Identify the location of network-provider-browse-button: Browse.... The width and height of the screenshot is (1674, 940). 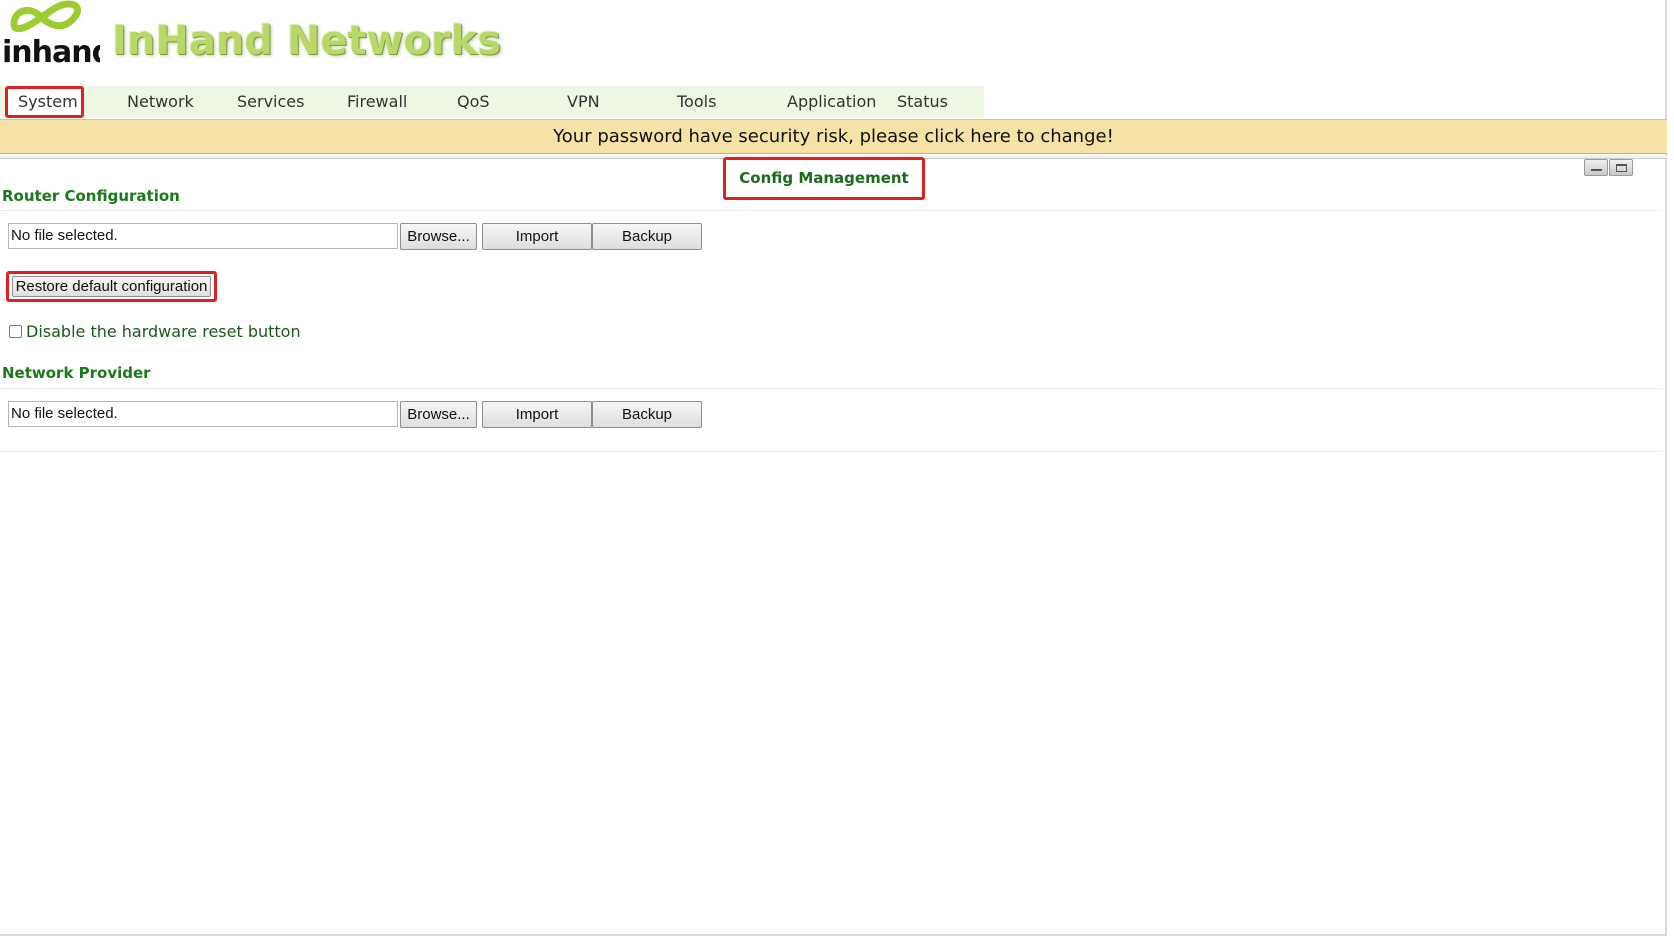
(438, 414).